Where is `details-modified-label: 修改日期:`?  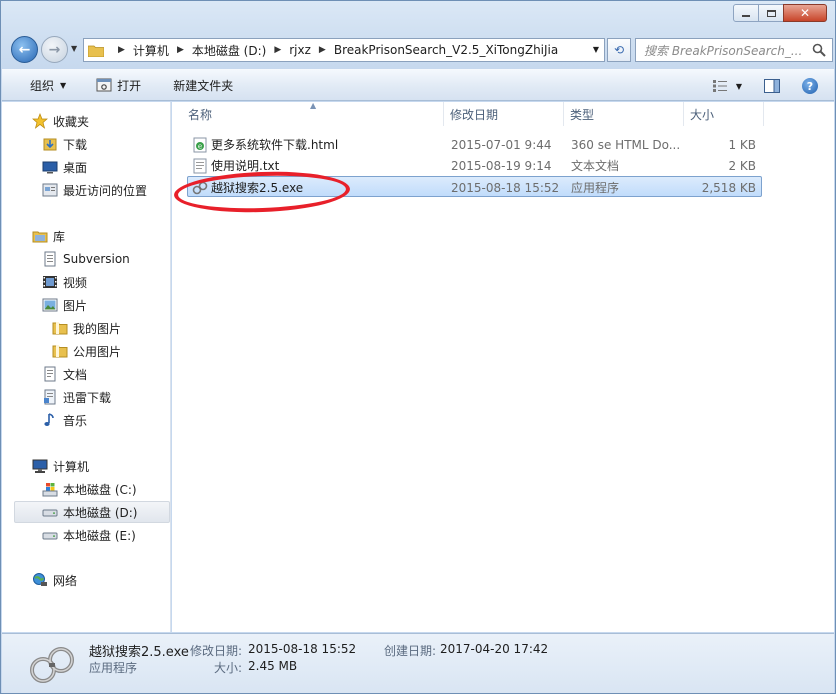 details-modified-label: 修改日期: is located at coordinates (216, 651).